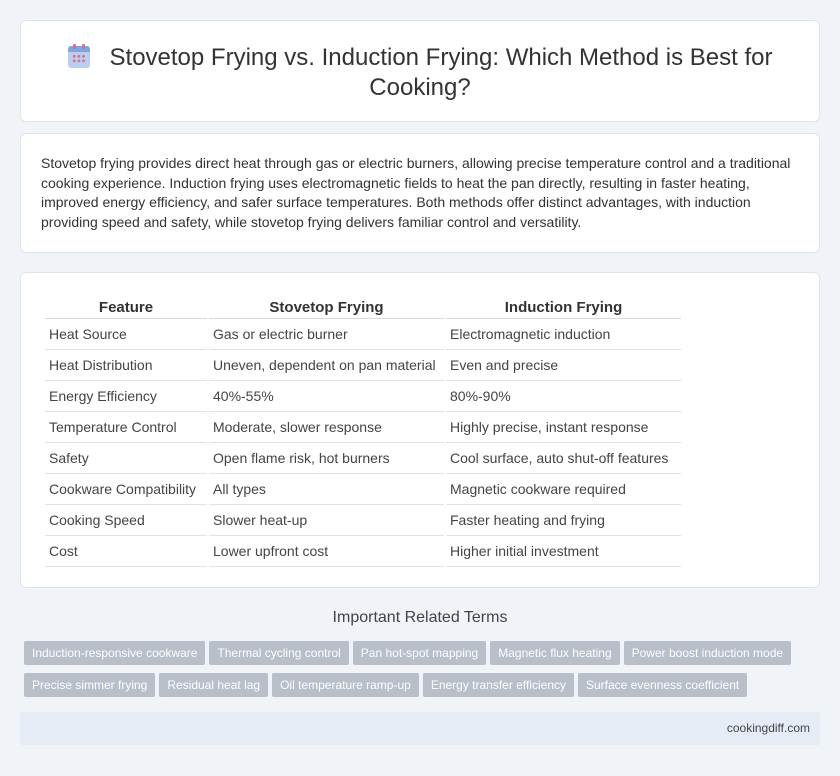 Image resolution: width=840 pixels, height=776 pixels. Describe the element at coordinates (419, 653) in the screenshot. I see `related-term-tag: Pan hot-spot mapping` at that location.